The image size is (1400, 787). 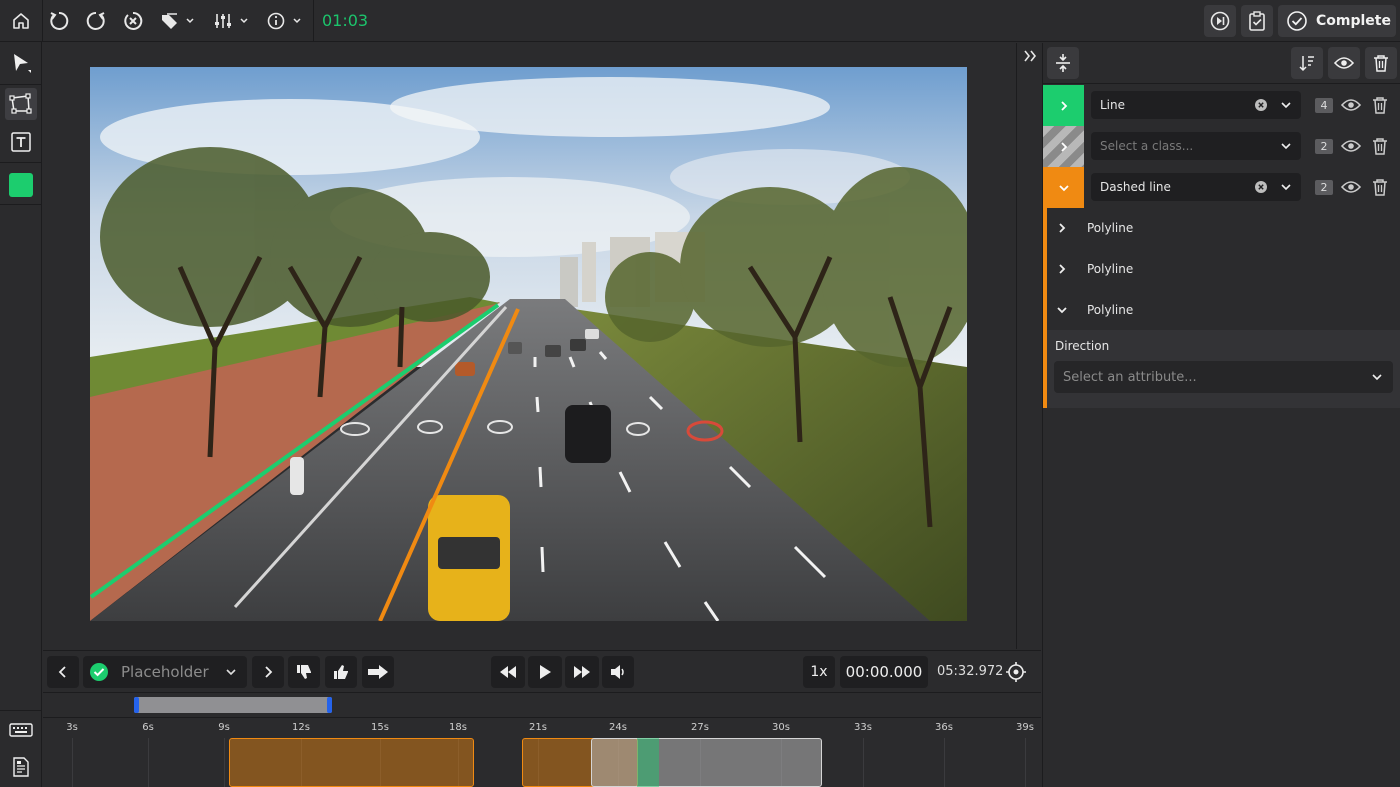 What do you see at coordinates (970, 671) in the screenshot?
I see `total-time-display: 05:32.972` at bounding box center [970, 671].